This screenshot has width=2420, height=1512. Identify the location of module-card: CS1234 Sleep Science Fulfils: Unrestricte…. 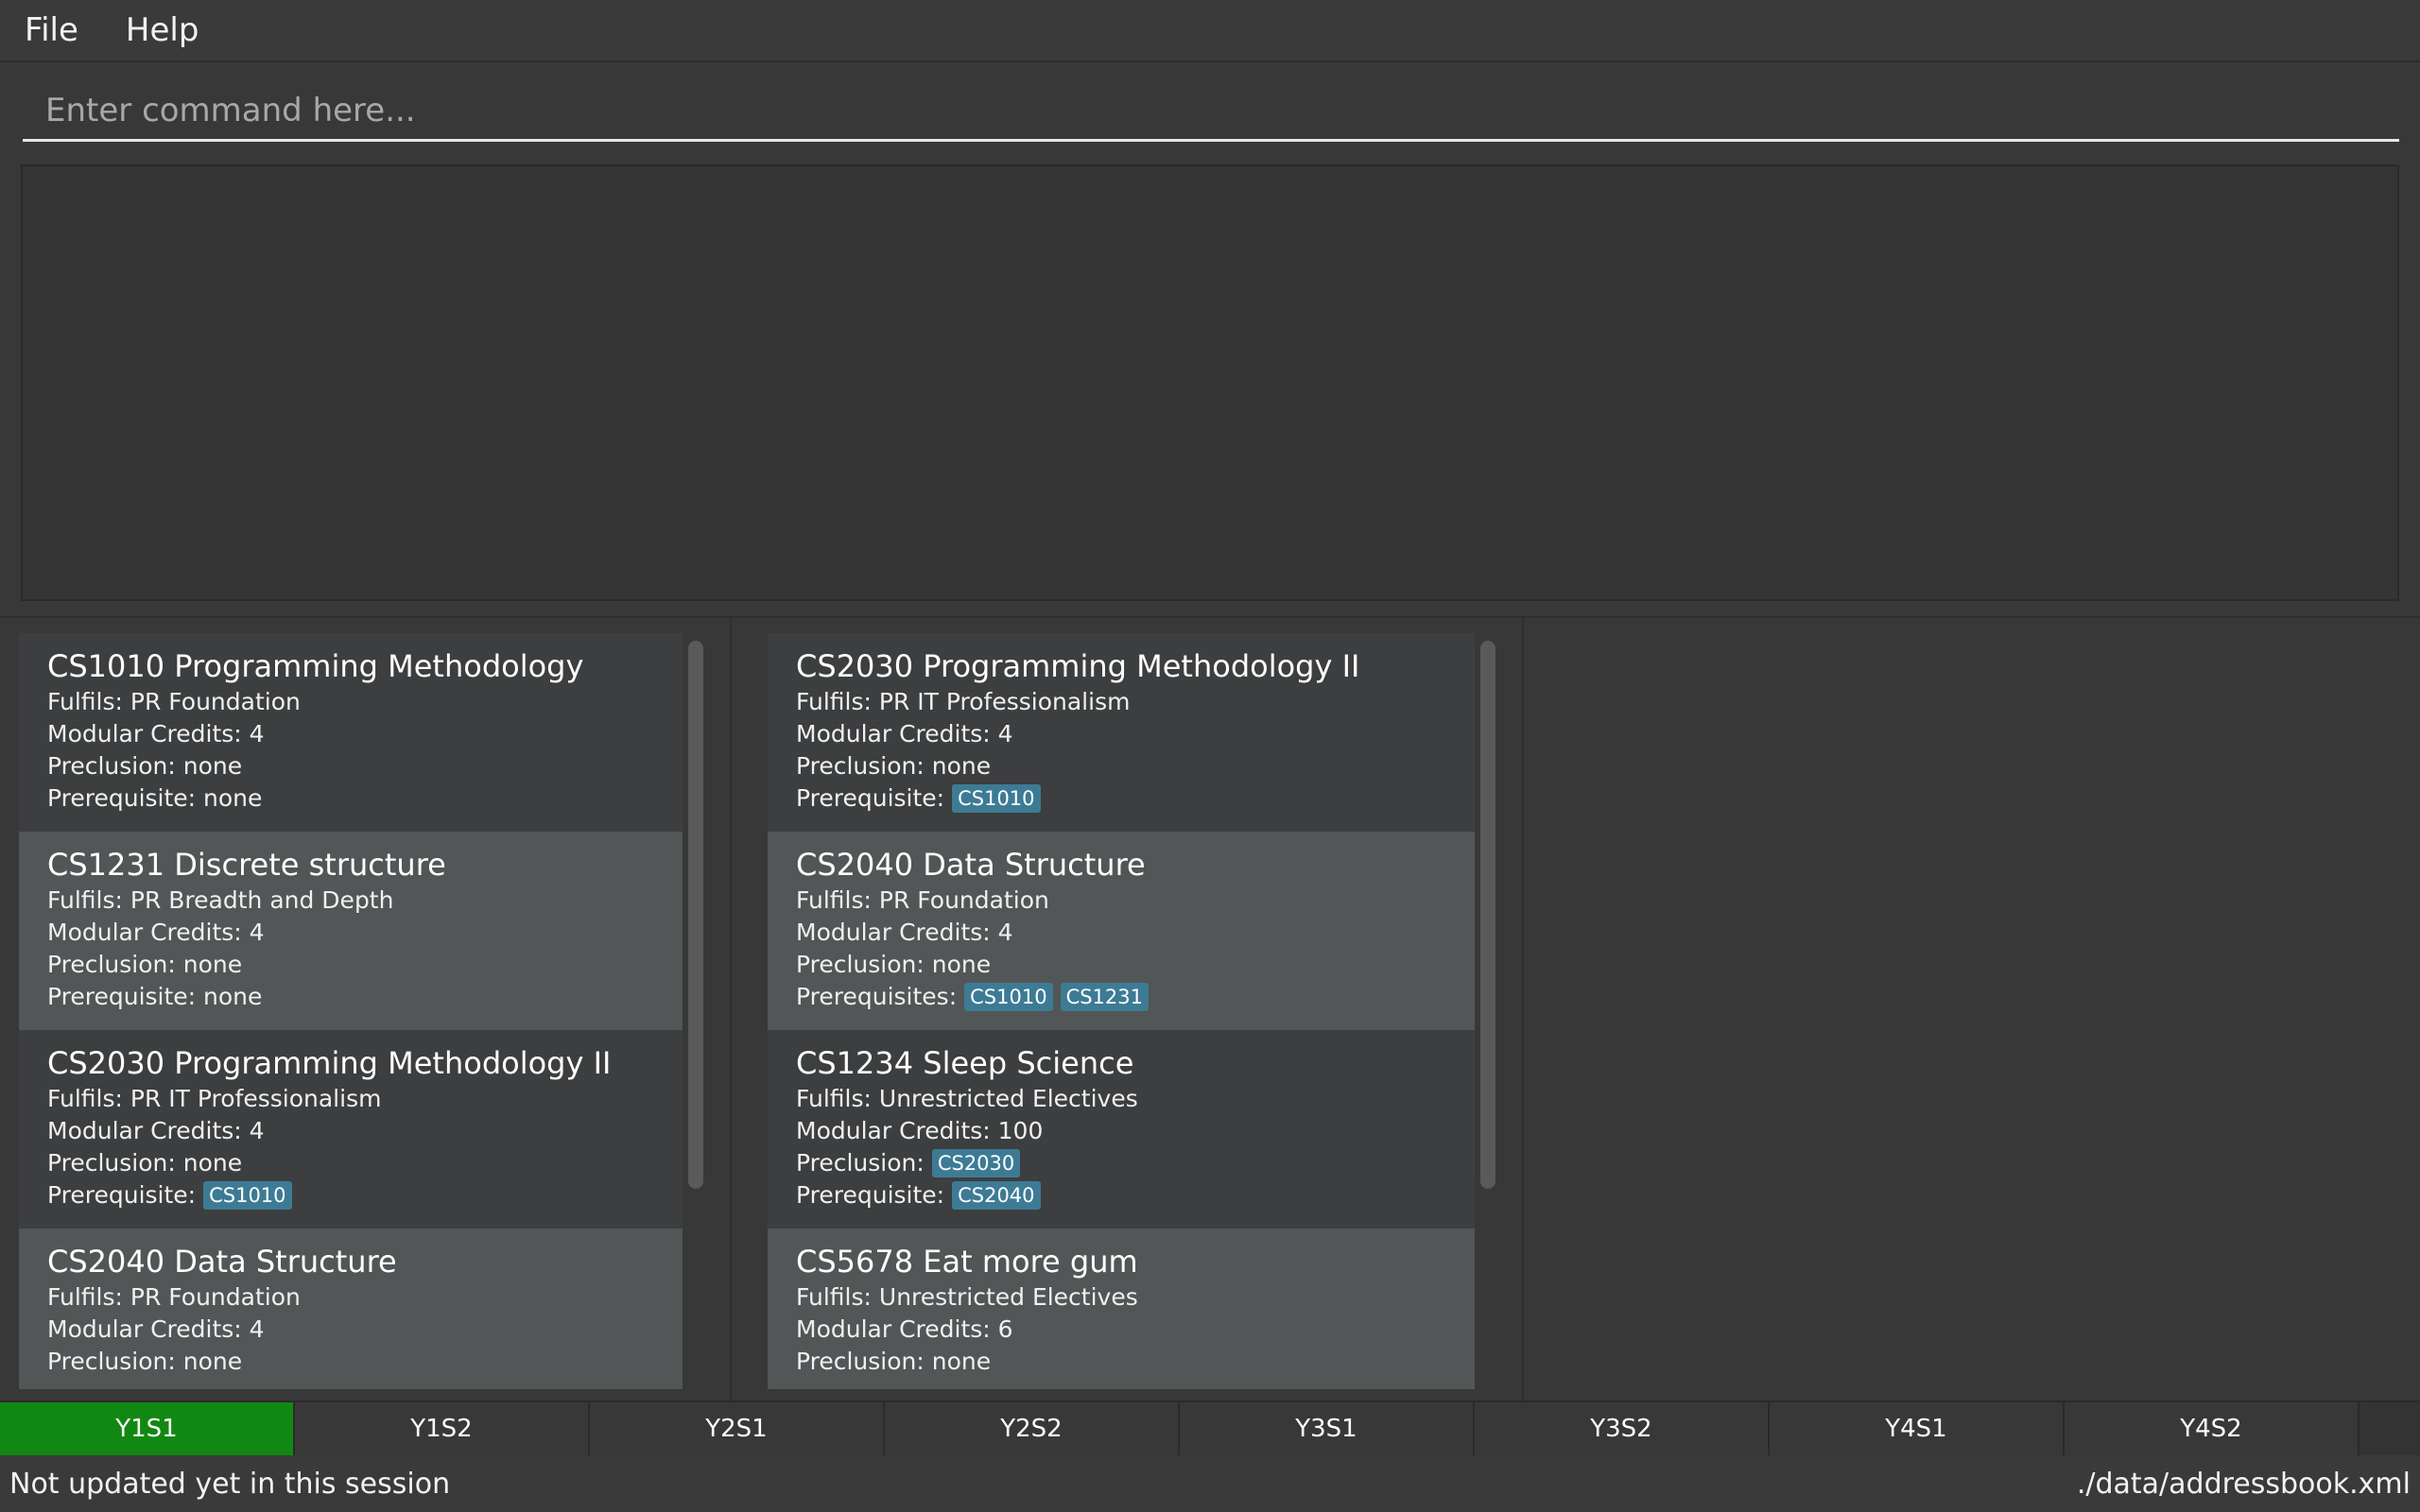
(1121, 1129).